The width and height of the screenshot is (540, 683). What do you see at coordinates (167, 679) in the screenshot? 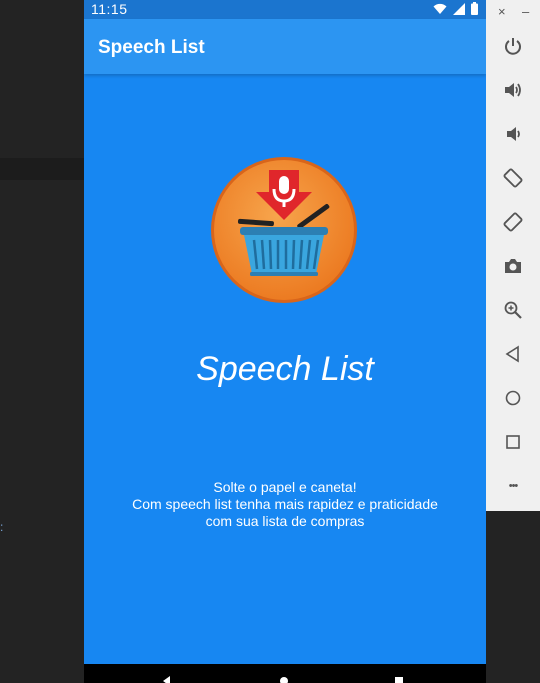
I see `nav-back-icon` at bounding box center [167, 679].